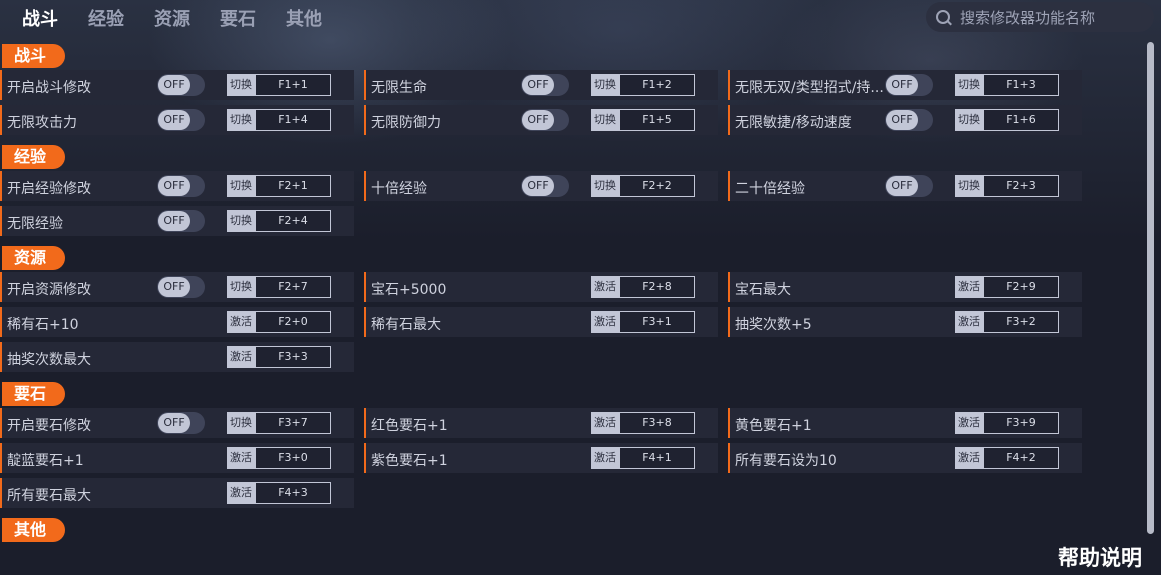 The height and width of the screenshot is (575, 1161). I want to click on cheat-row: 开启战斗修改 OFF 切换 F1+1, so click(177, 85).